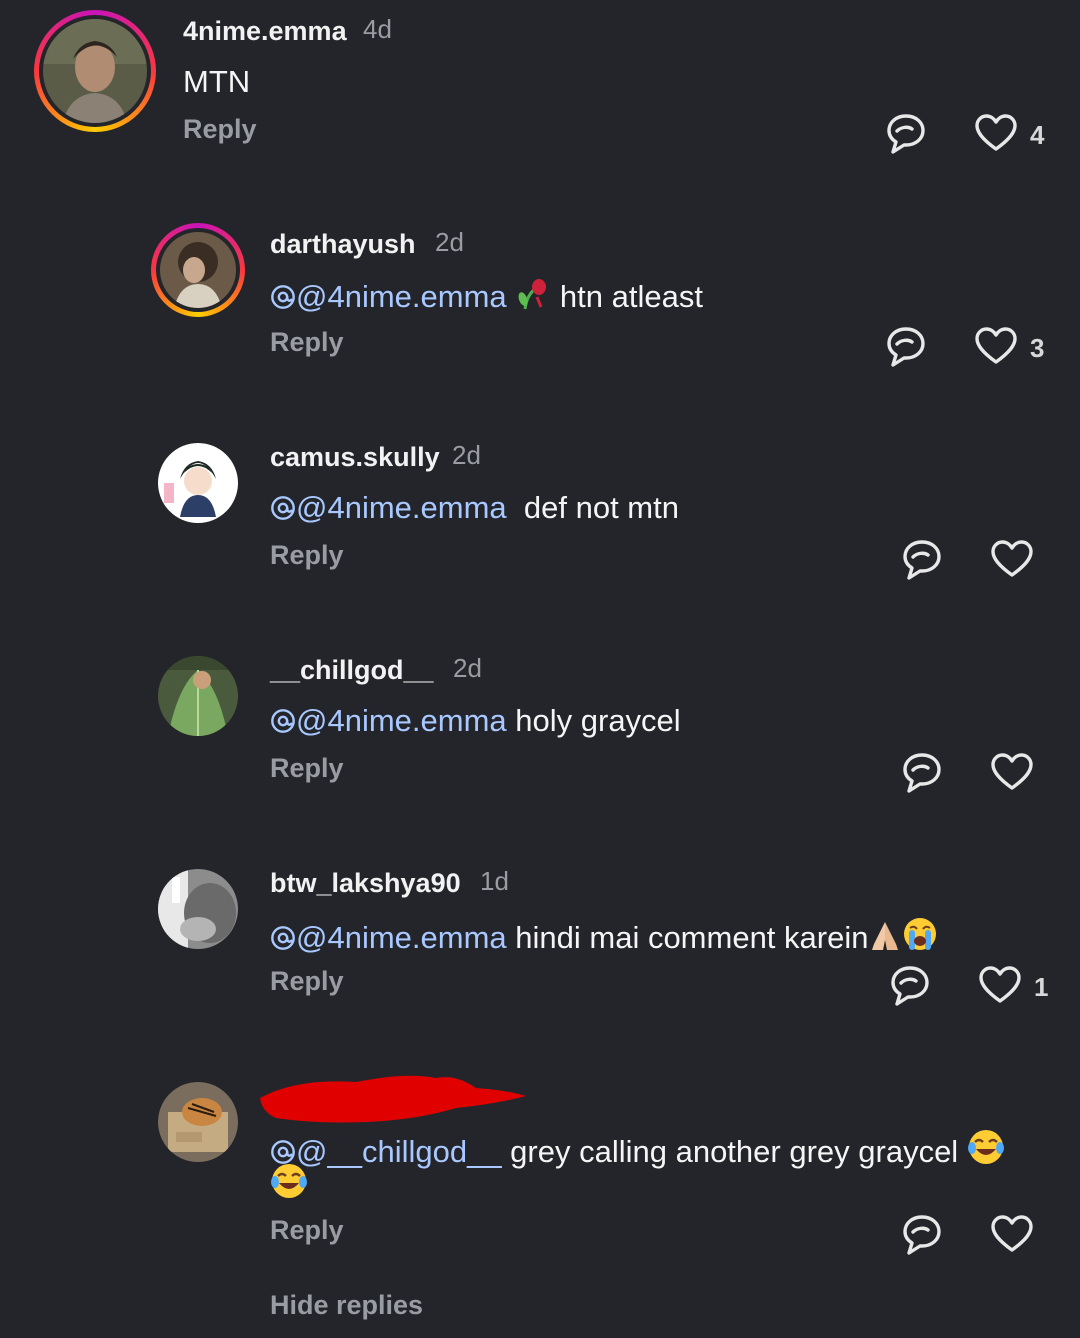  I want to click on username: btw_lakshya90, so click(365, 883).